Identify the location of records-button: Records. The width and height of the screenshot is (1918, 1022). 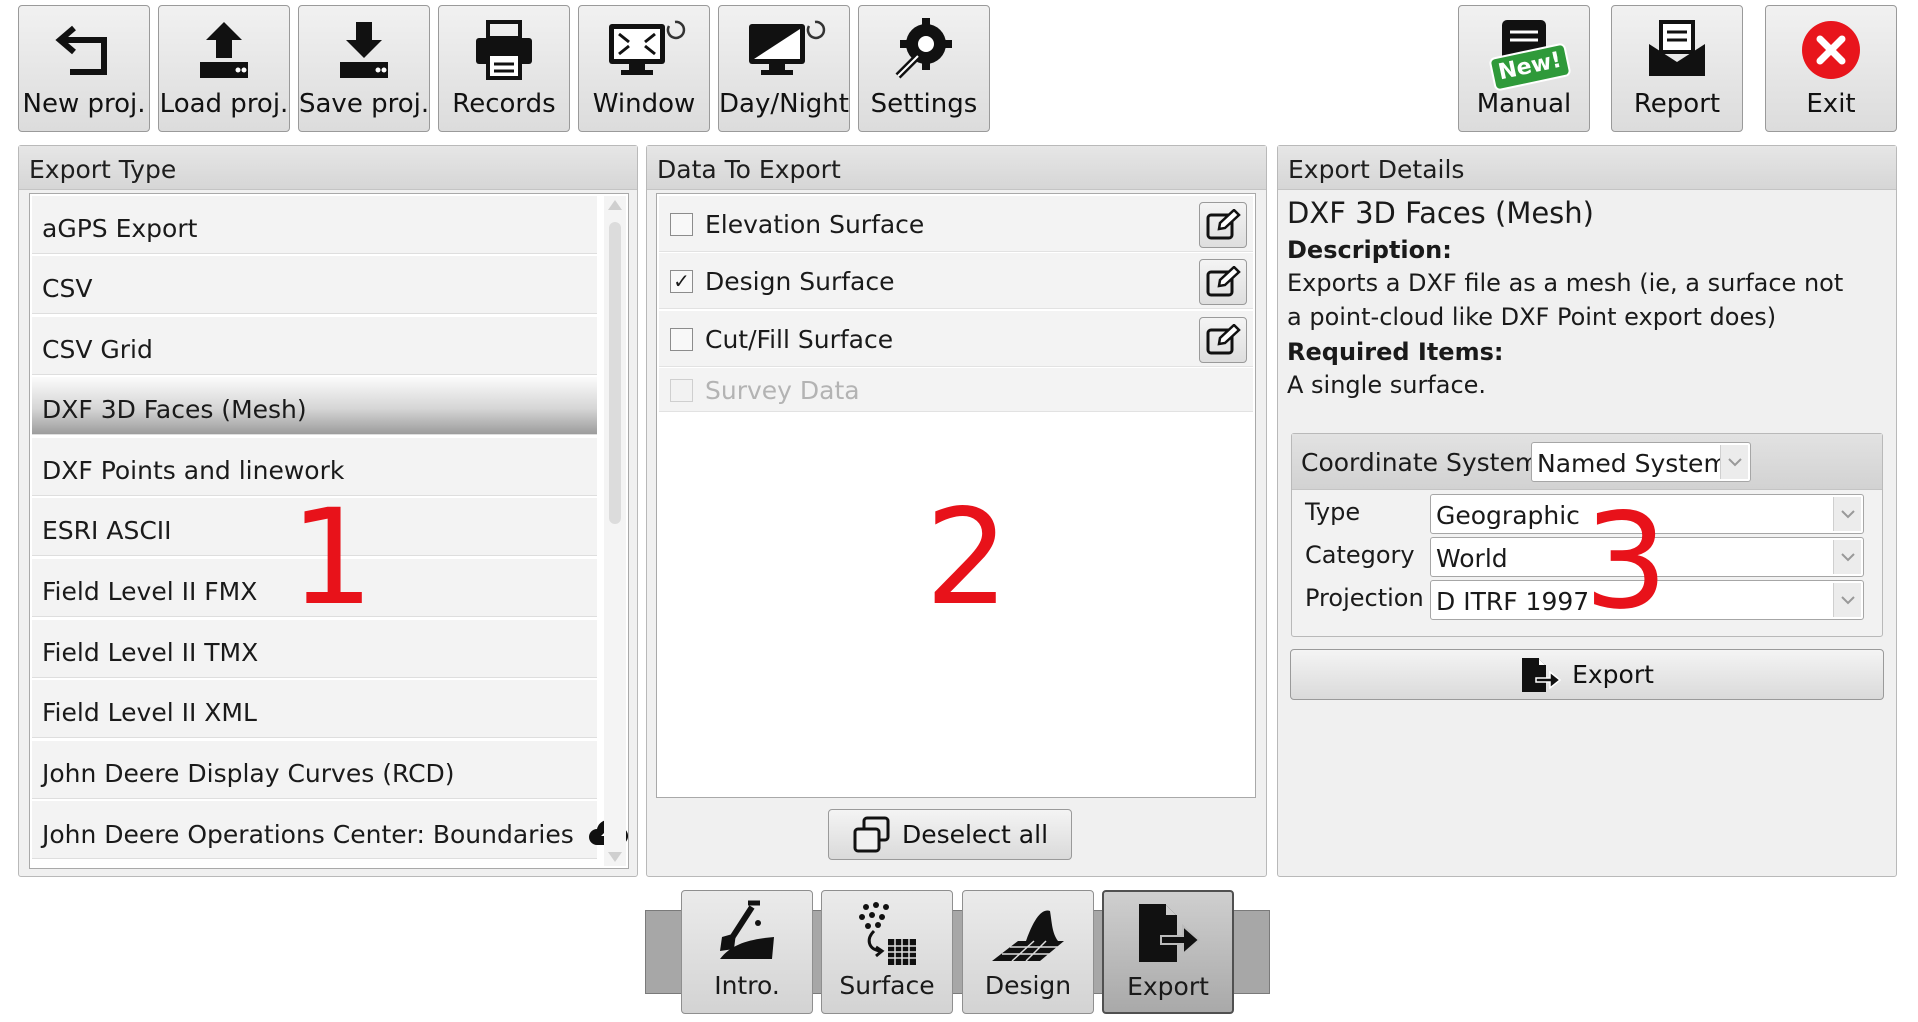
(504, 68).